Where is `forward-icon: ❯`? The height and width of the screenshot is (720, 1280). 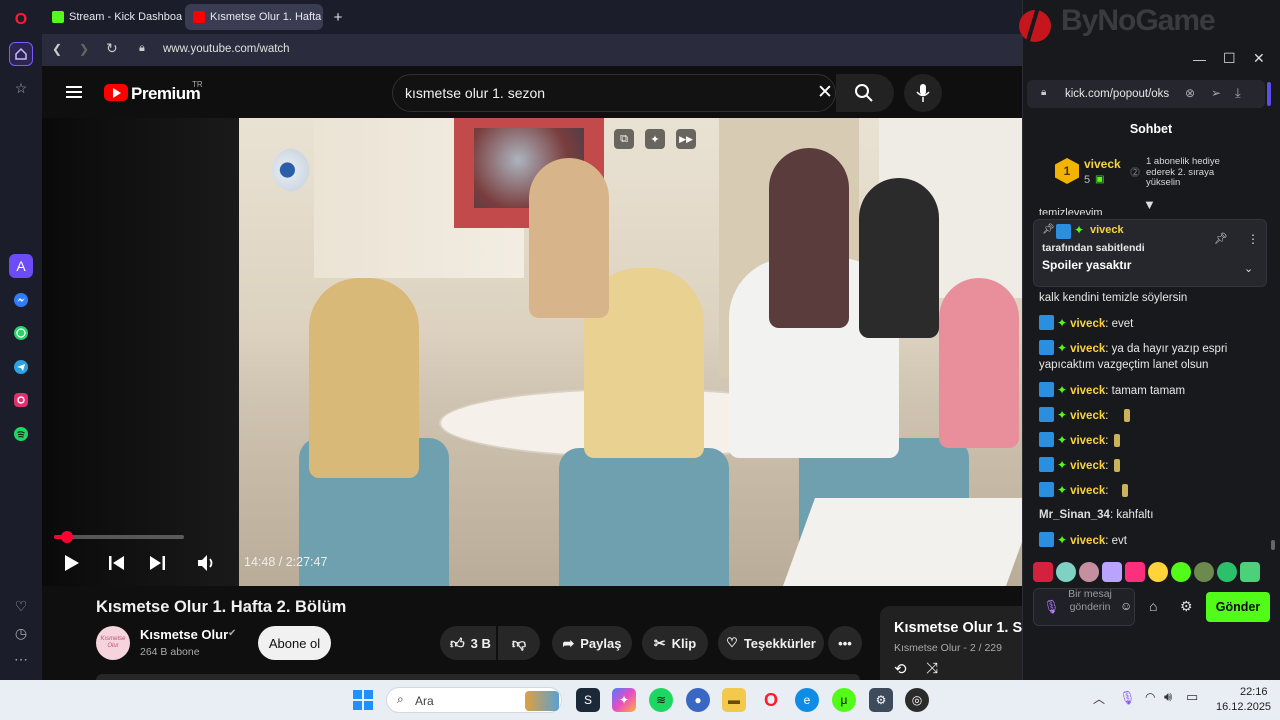 forward-icon: ❯ is located at coordinates (84, 49).